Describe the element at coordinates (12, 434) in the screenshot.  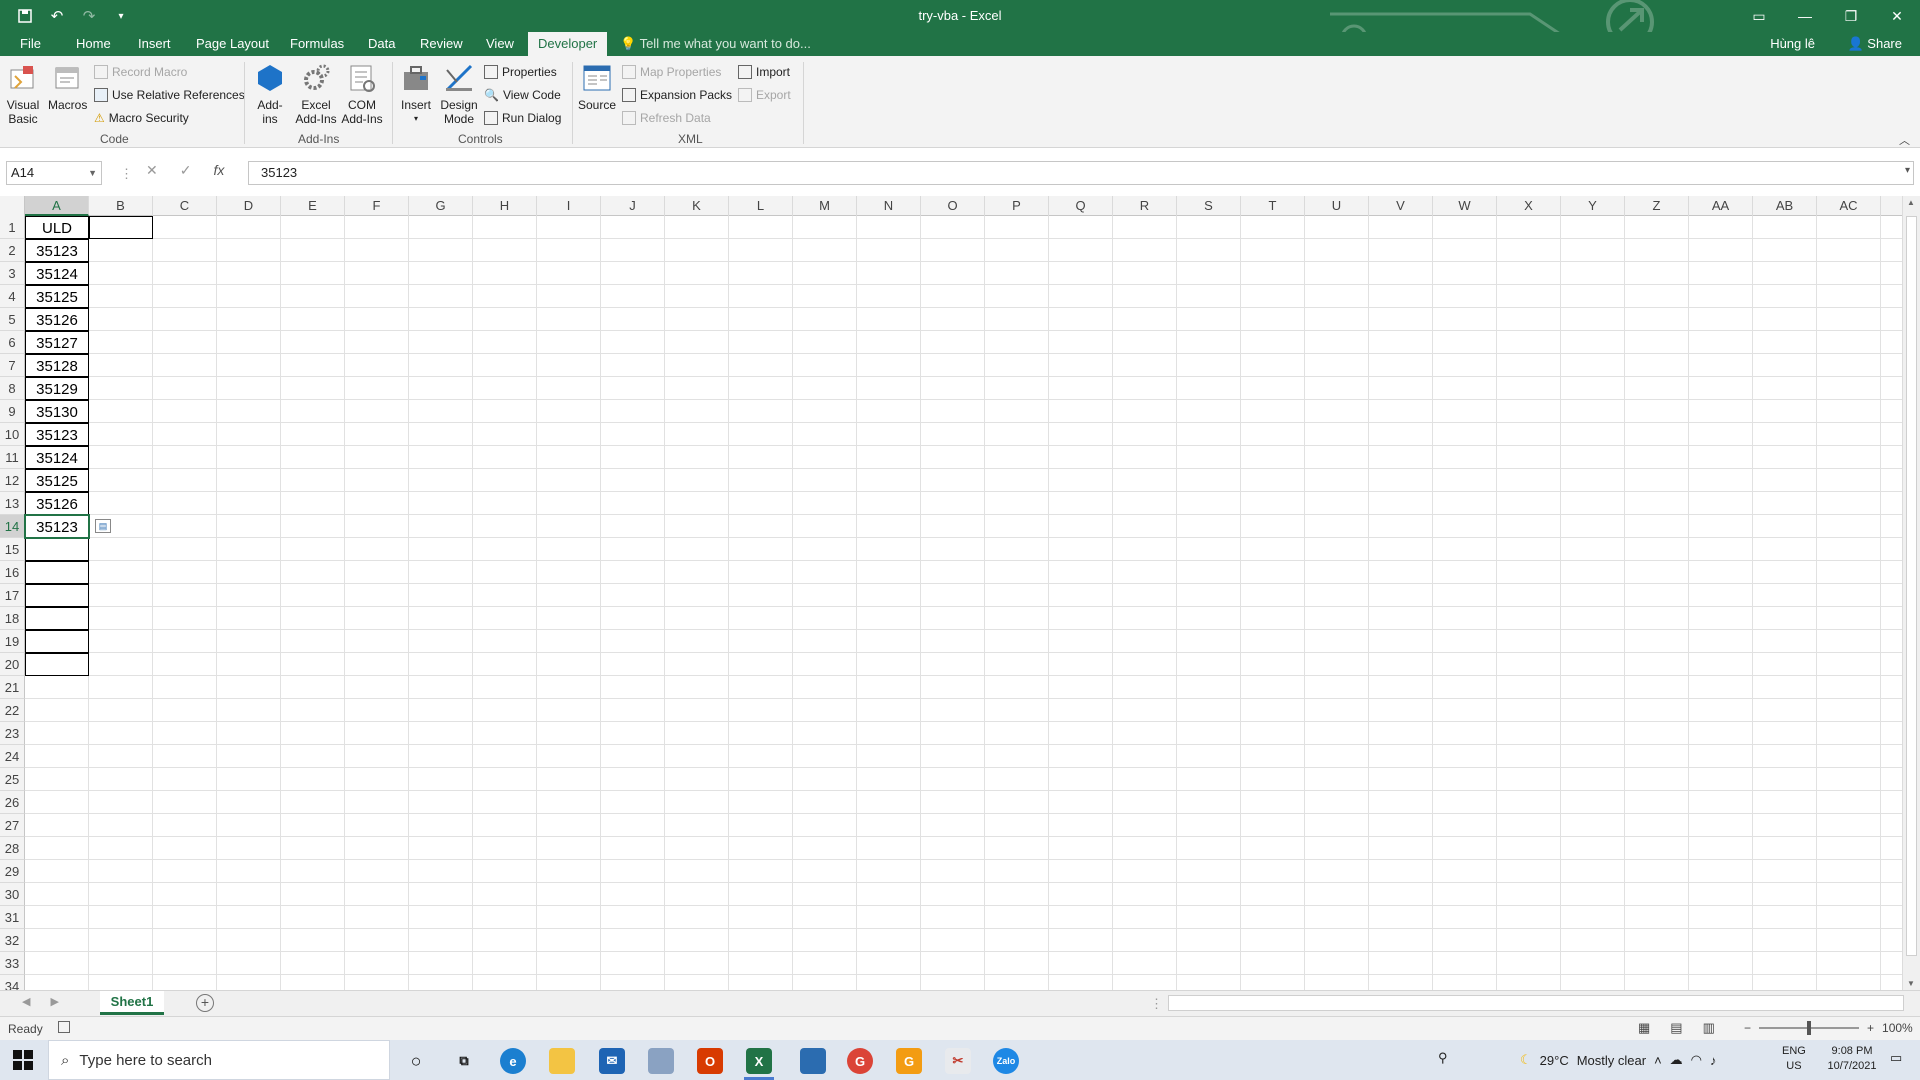
I see `row-header: 10` at that location.